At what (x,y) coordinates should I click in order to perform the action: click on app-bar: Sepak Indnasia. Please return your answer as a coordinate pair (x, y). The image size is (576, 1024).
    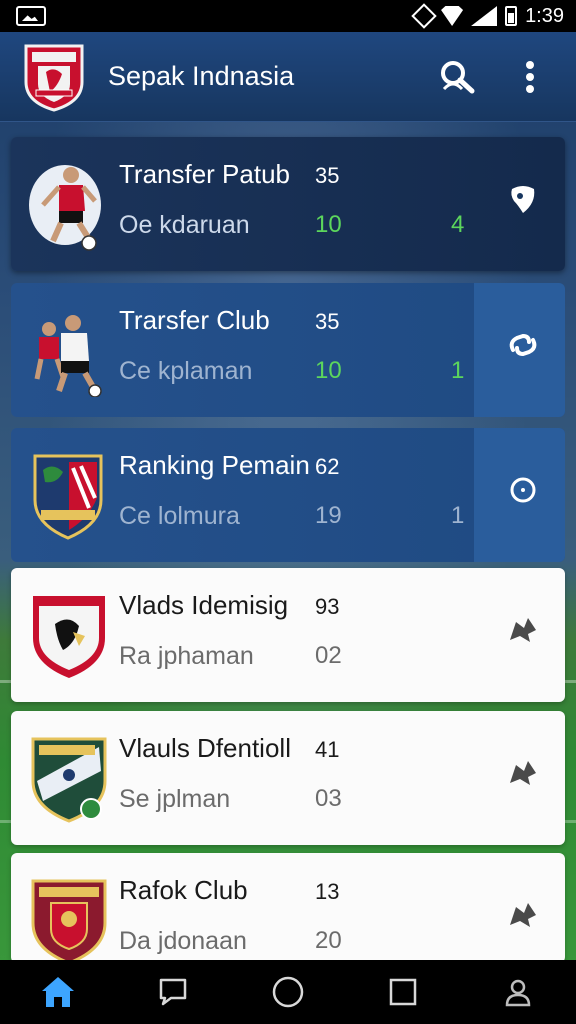
    Looking at the image, I should click on (288, 77).